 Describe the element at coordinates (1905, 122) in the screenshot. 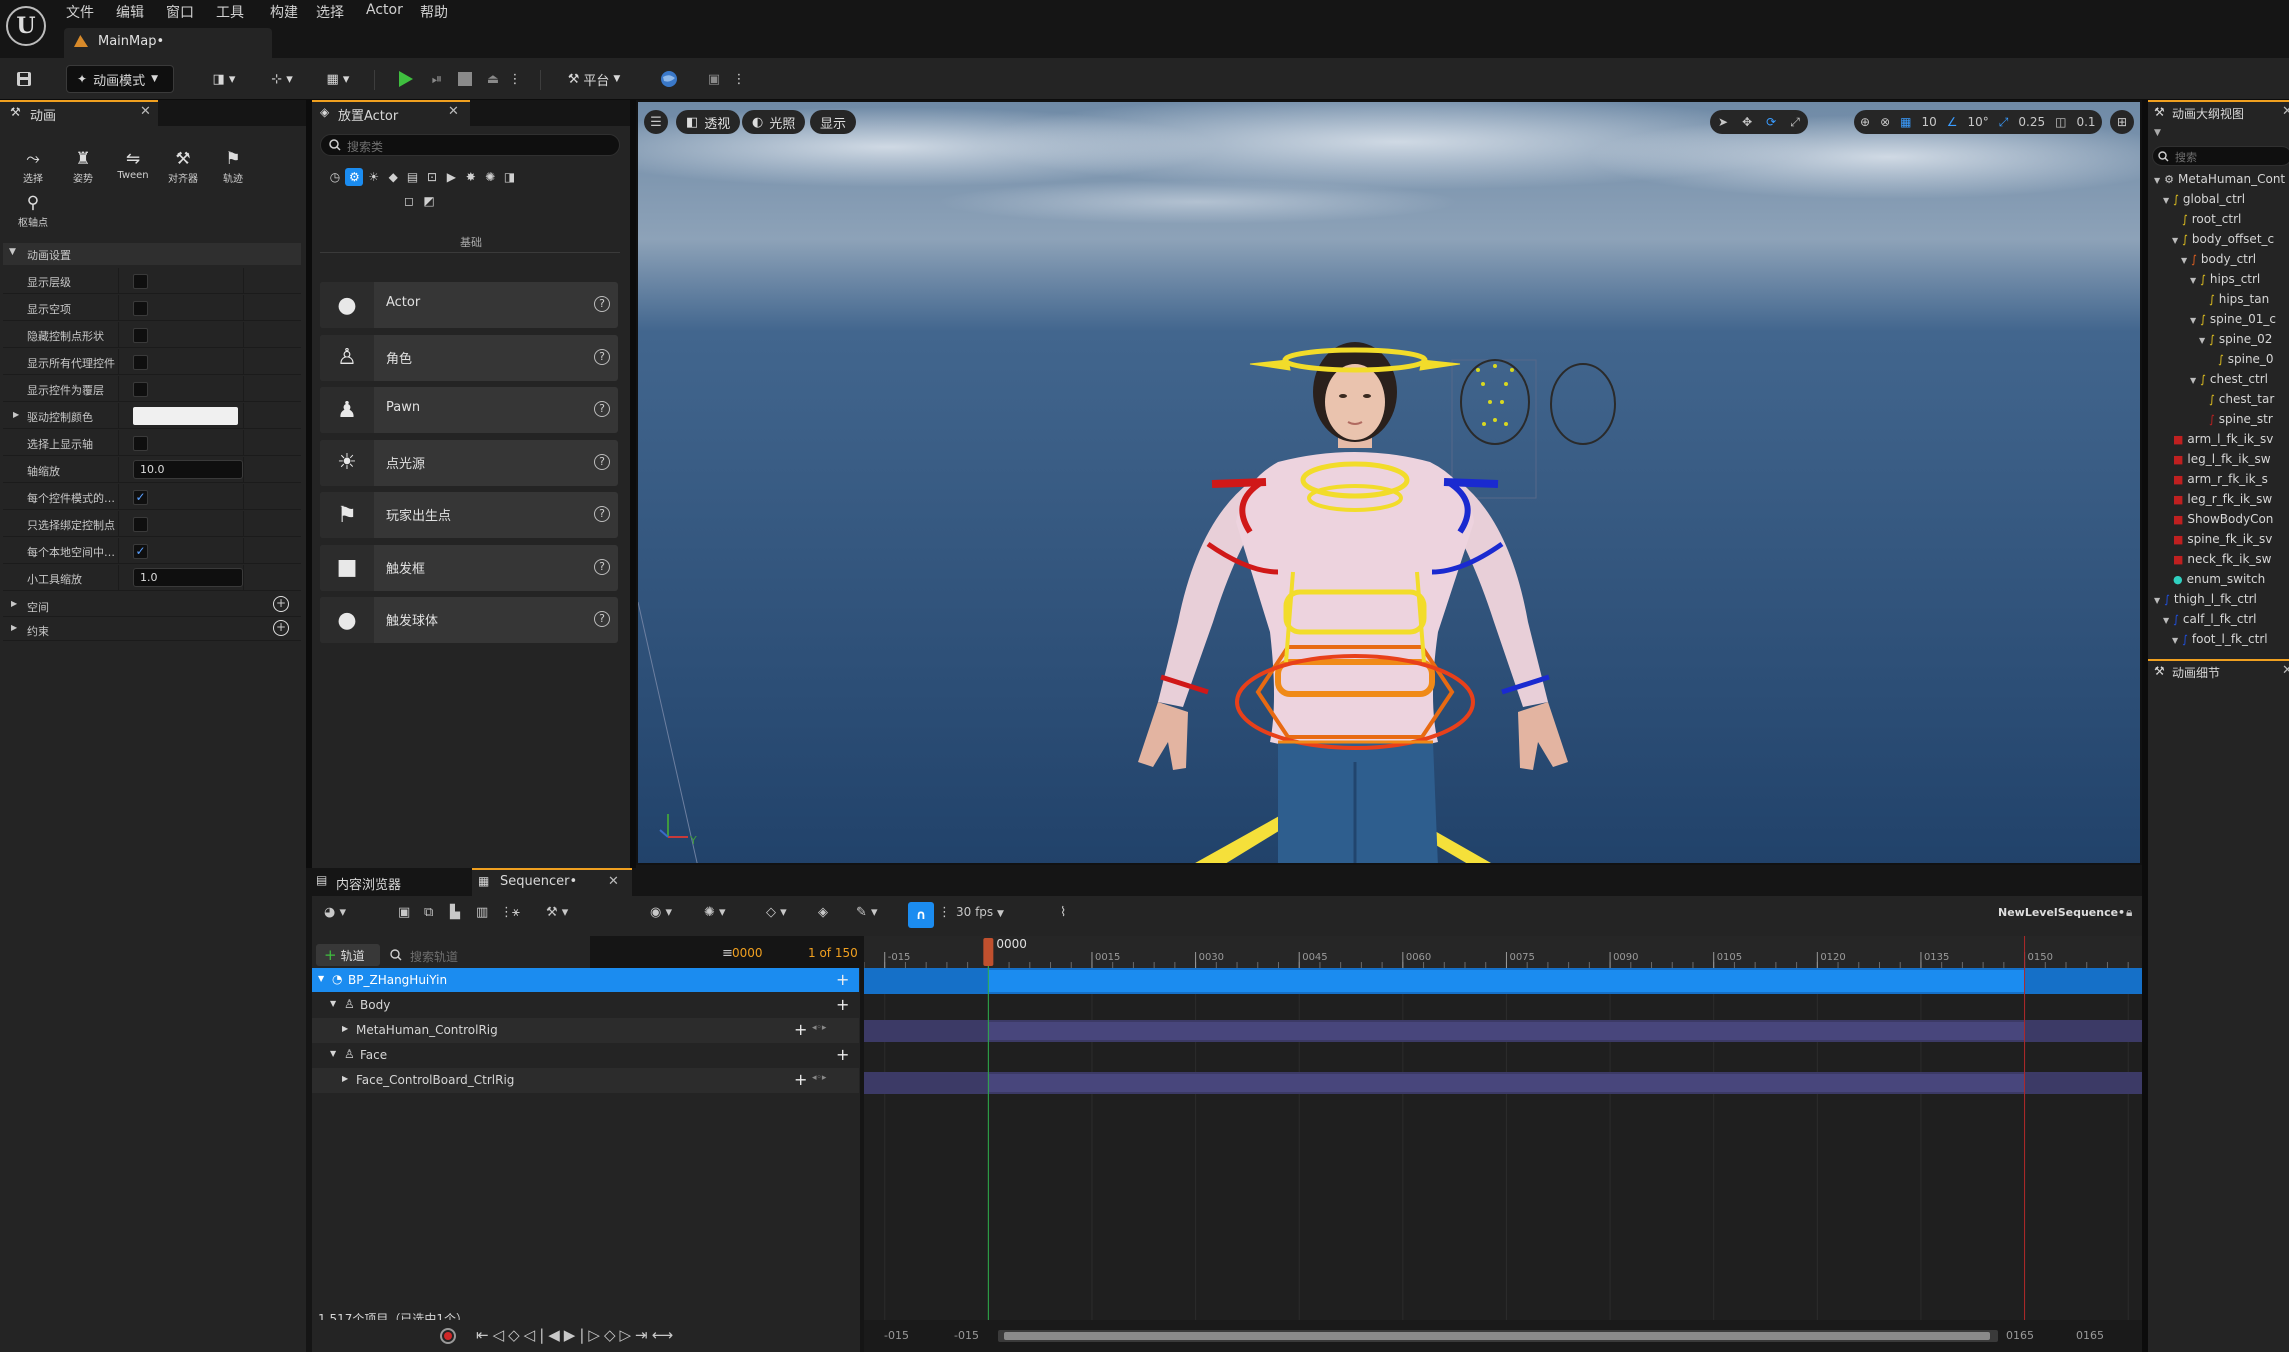

I see `grid-snap-icon: ▦` at that location.